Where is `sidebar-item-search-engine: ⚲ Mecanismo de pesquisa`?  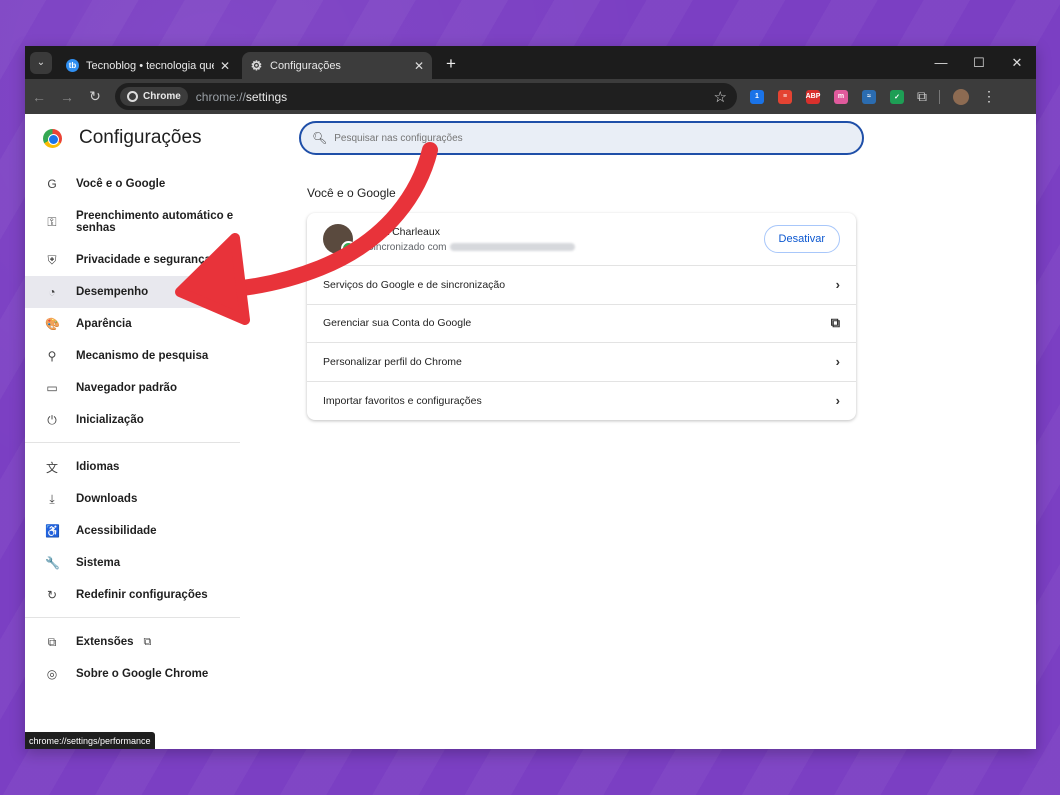
sidebar-item-search-engine: ⚲ Mecanismo de pesquisa is located at coordinates (132, 356).